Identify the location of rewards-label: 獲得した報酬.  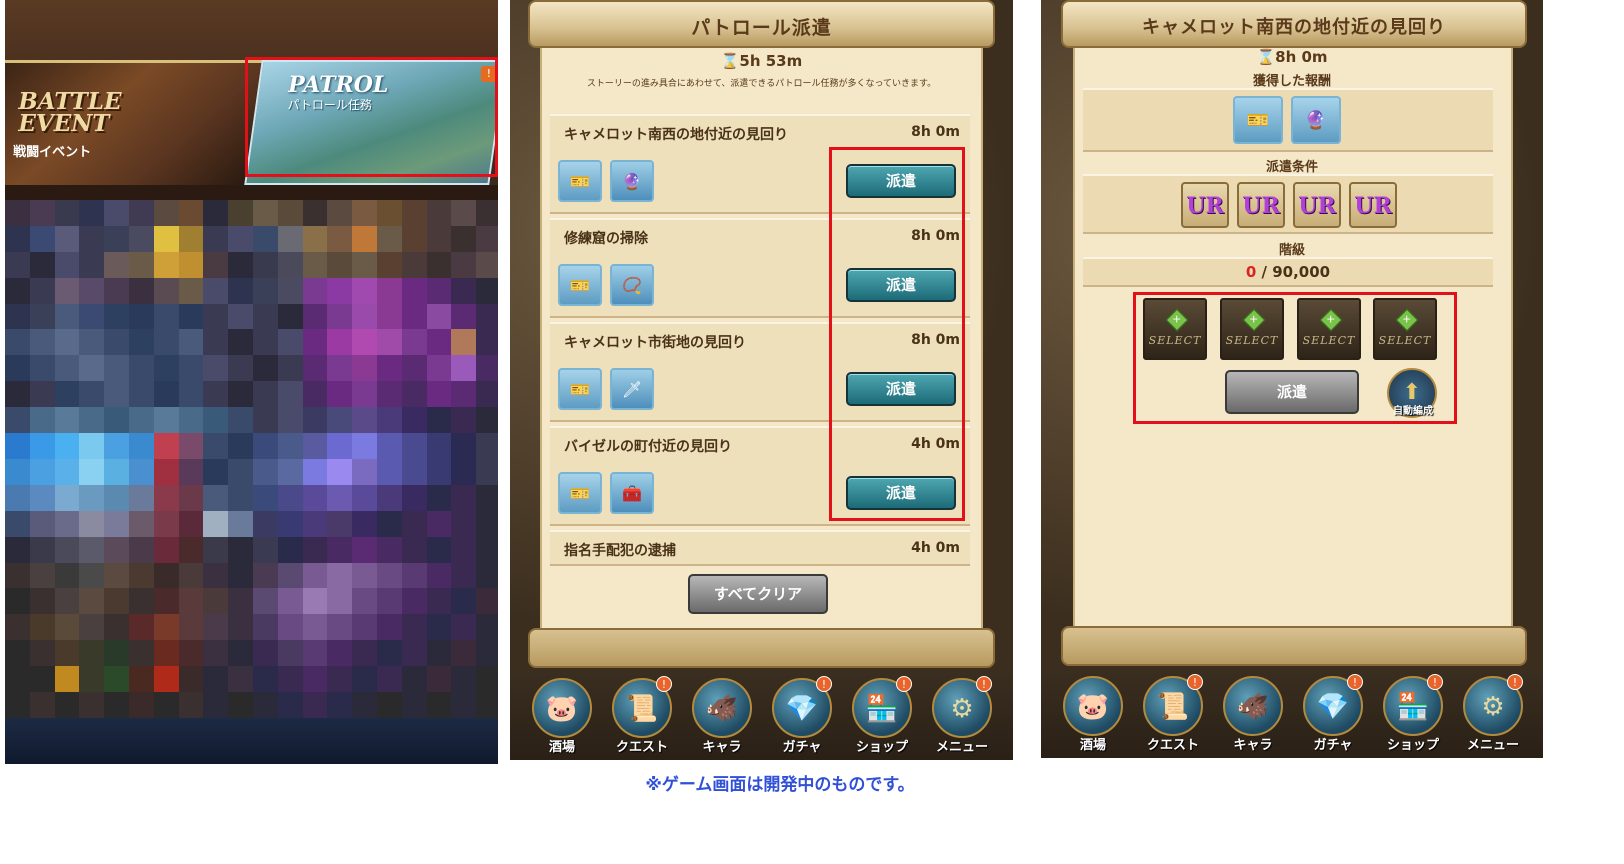
(1291, 81).